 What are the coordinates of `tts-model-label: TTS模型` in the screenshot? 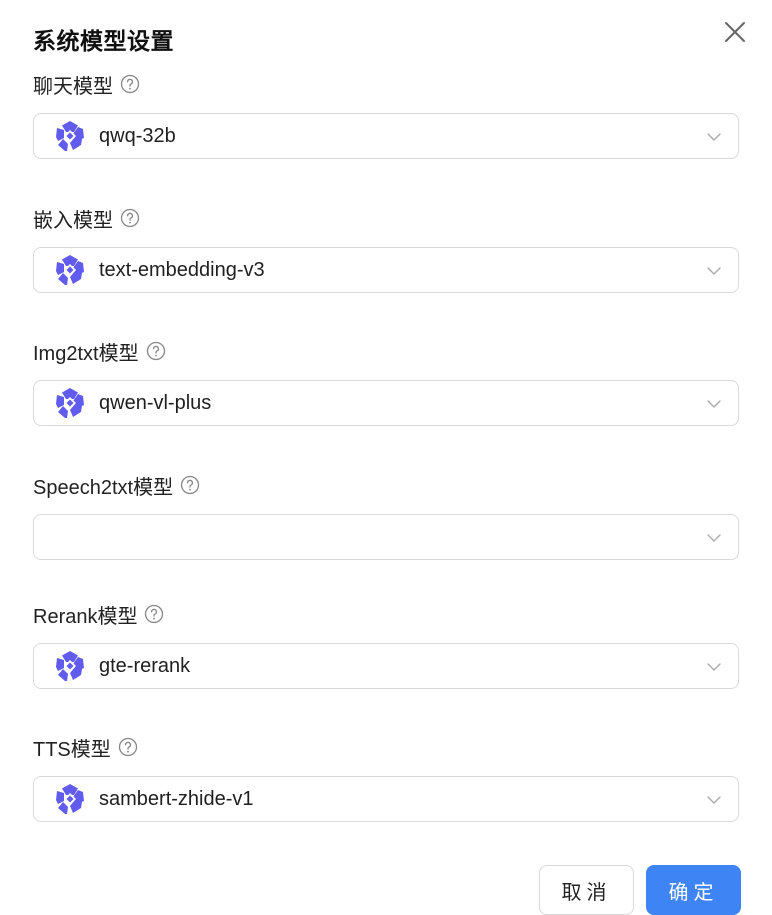 It's located at (85, 747).